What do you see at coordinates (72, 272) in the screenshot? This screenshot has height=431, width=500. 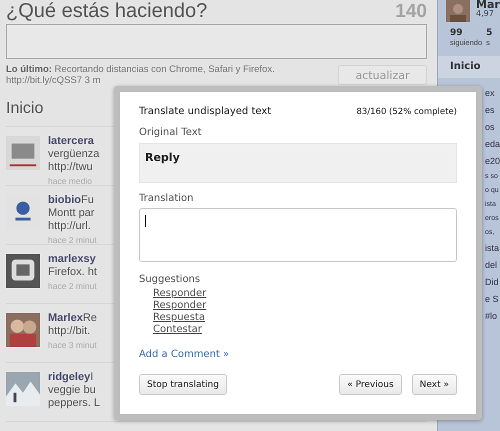 I see `tweet-text: Firefox. ht` at bounding box center [72, 272].